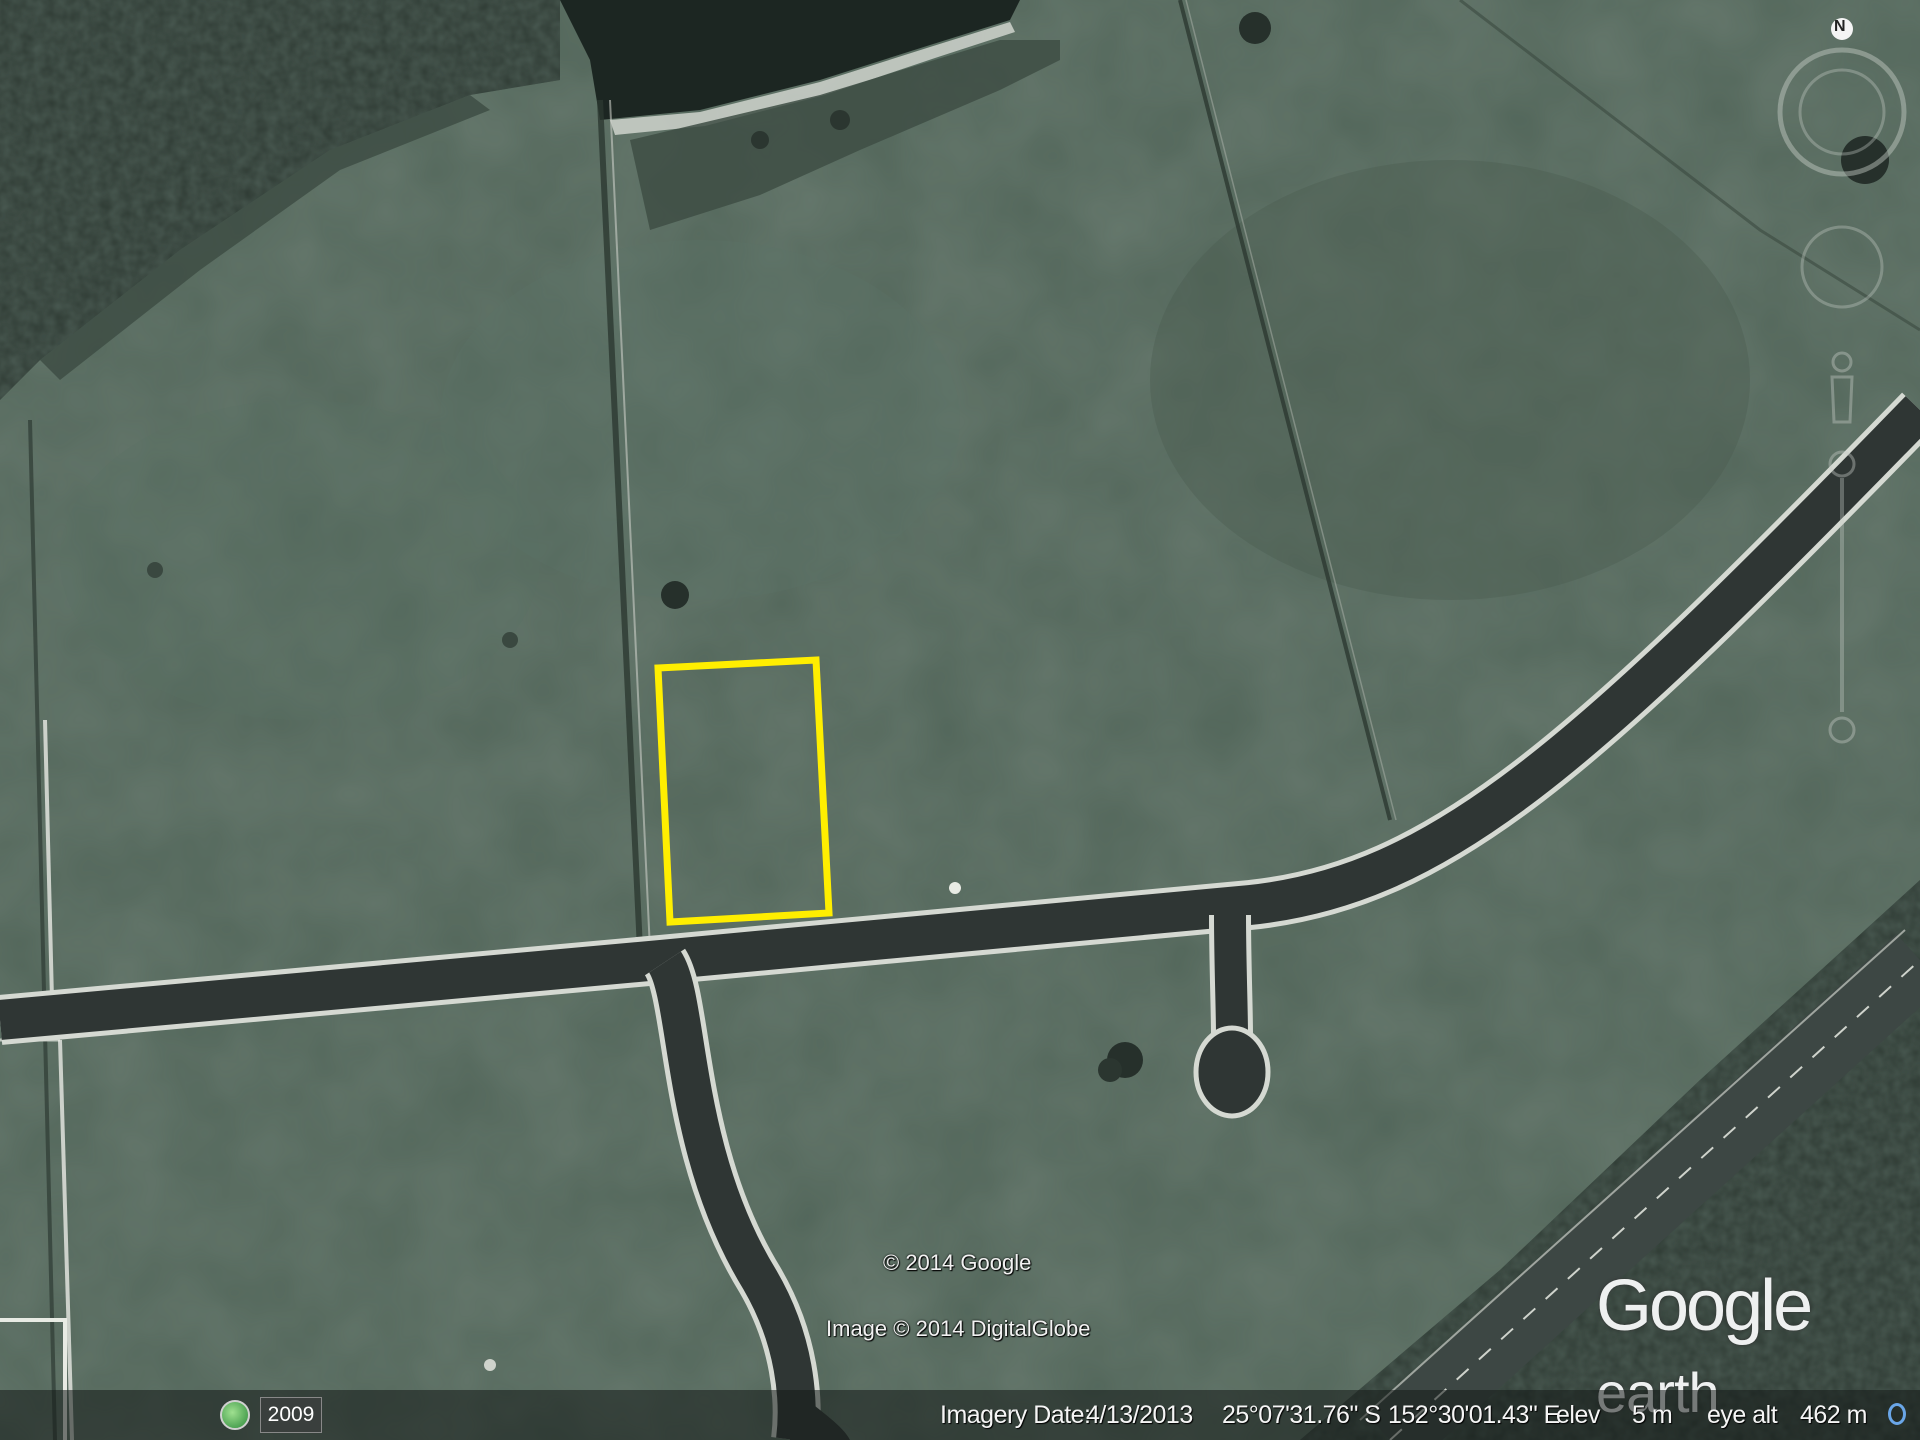 The image size is (1920, 1440). What do you see at coordinates (1842, 387) in the screenshot?
I see `street-view-pegman-icon` at bounding box center [1842, 387].